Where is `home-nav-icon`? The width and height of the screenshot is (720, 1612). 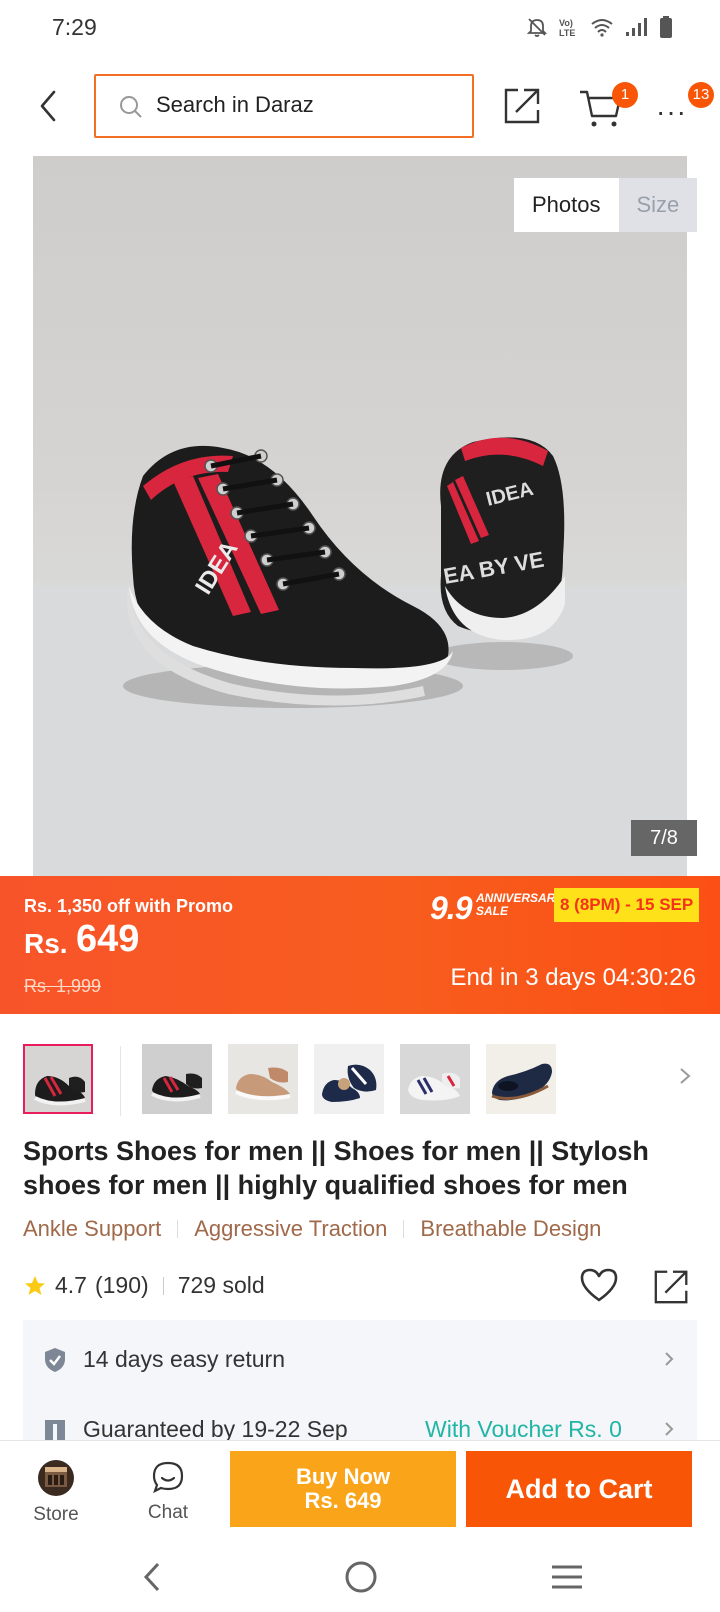
home-nav-icon is located at coordinates (361, 1577).